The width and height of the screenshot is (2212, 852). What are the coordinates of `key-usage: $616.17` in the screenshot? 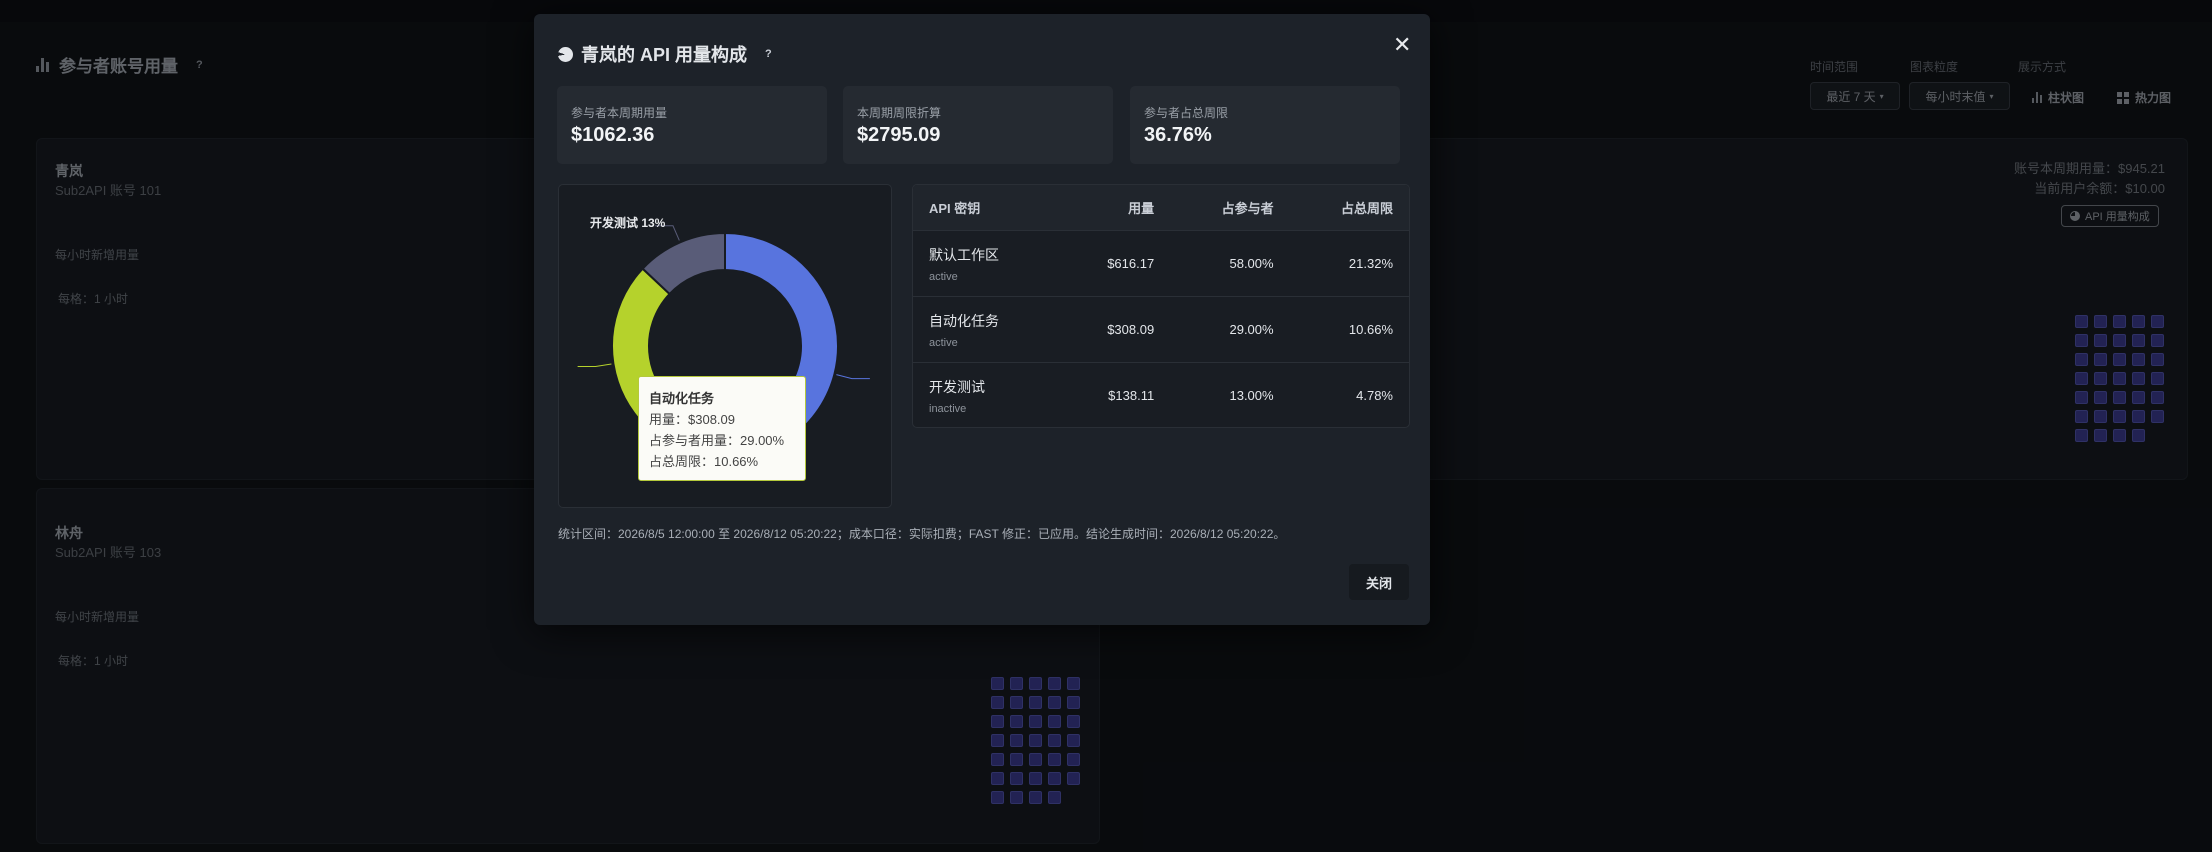 It's located at (1114, 263).